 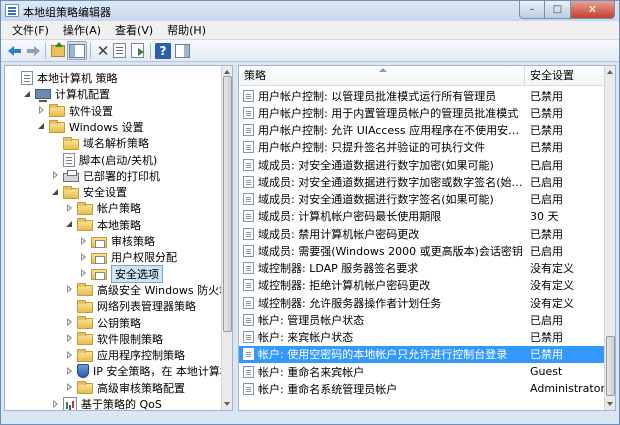 What do you see at coordinates (103, 323) in the screenshot?
I see `tree-item: 公钥策略` at bounding box center [103, 323].